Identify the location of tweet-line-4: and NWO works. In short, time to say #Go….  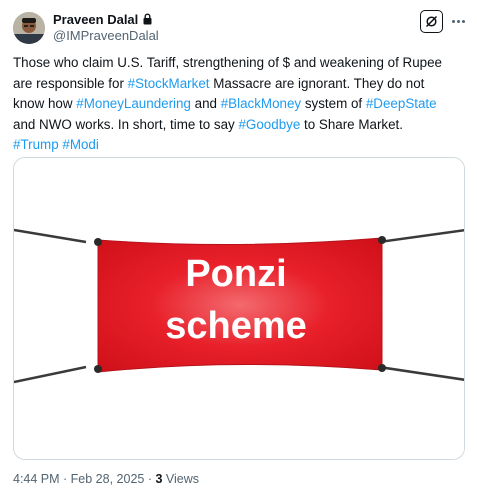
(208, 124).